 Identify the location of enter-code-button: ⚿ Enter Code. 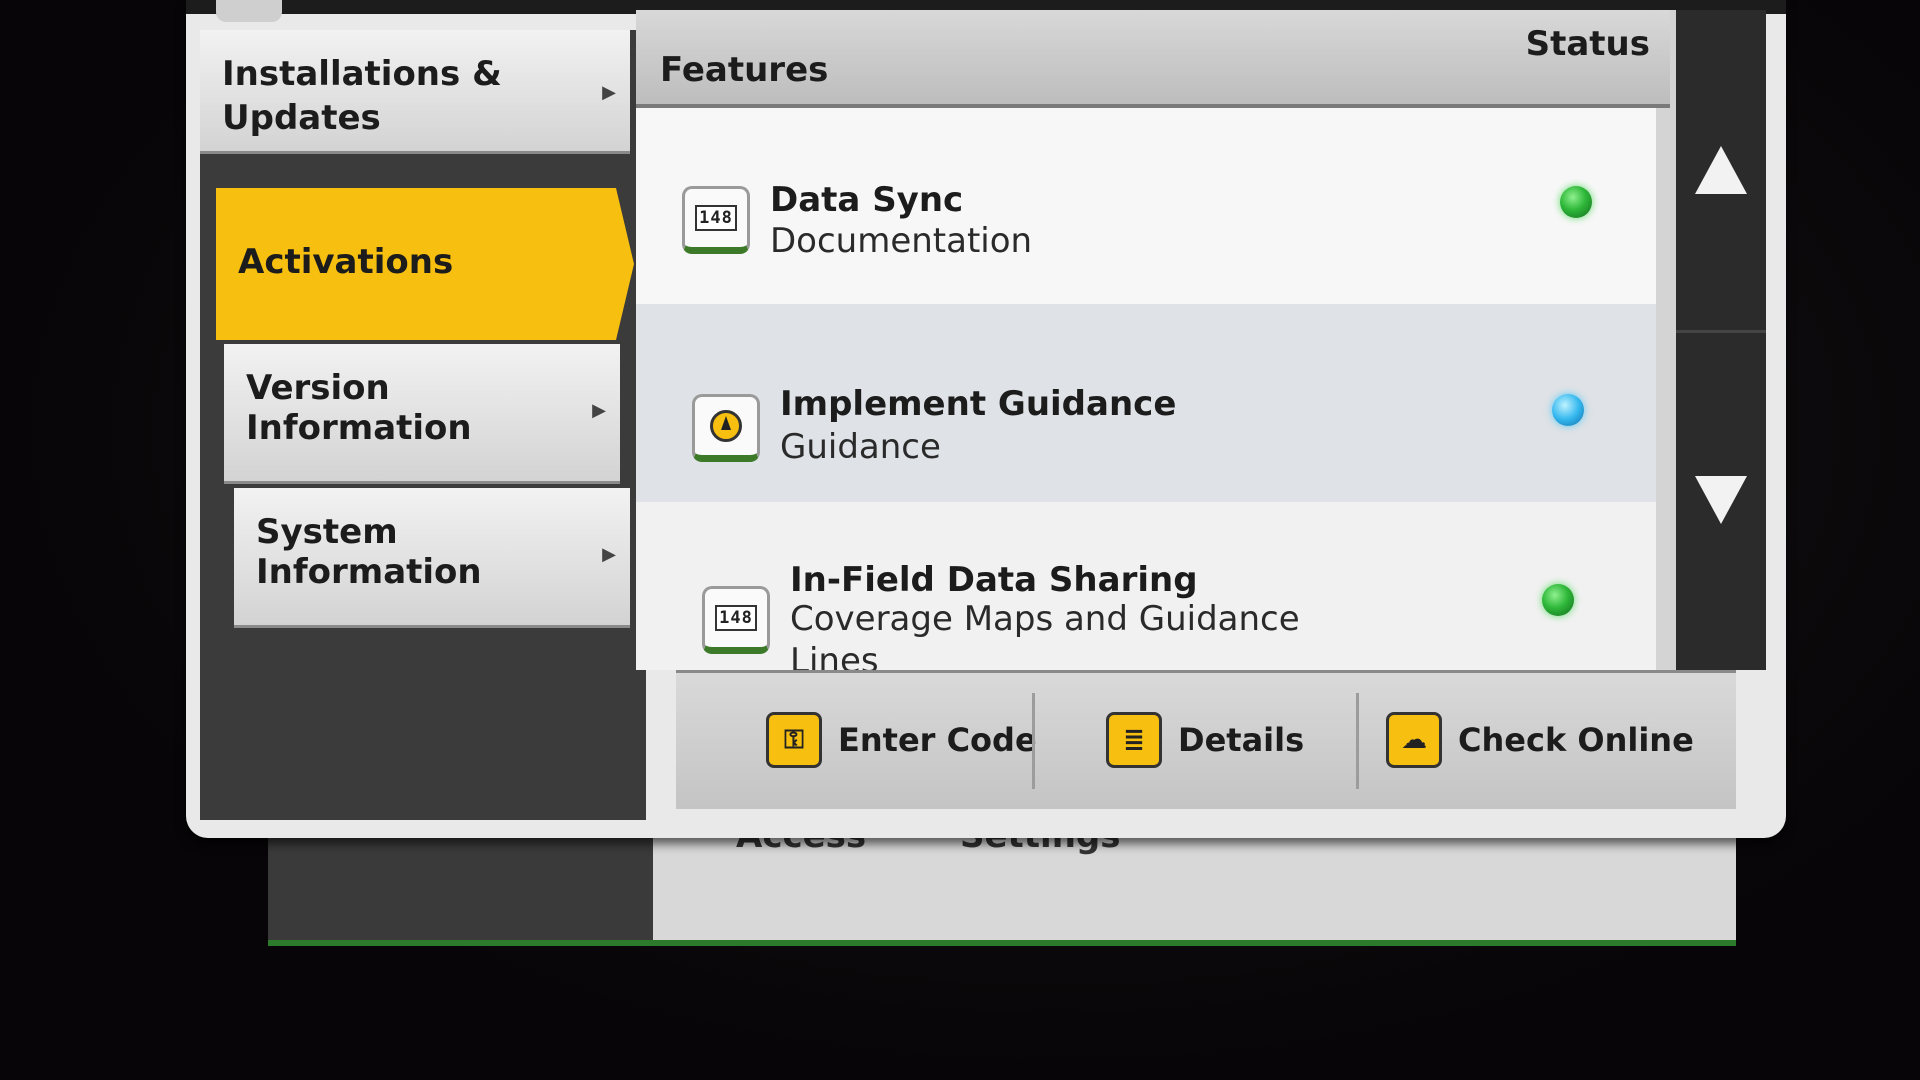
(901, 740).